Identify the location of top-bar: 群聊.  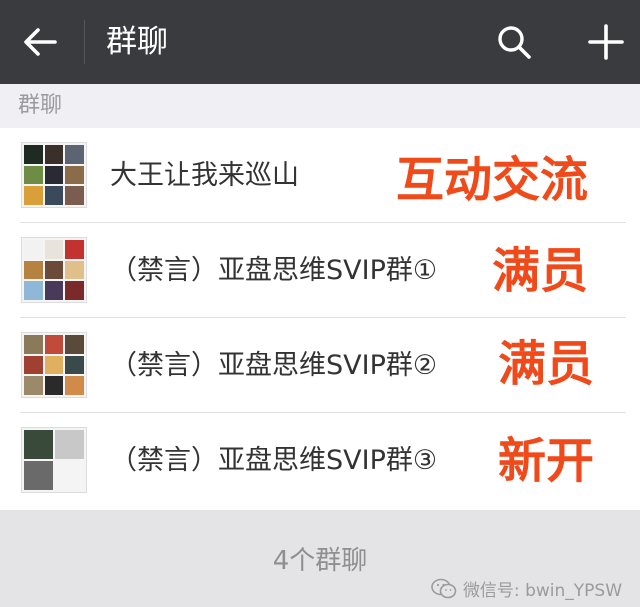
(320, 42).